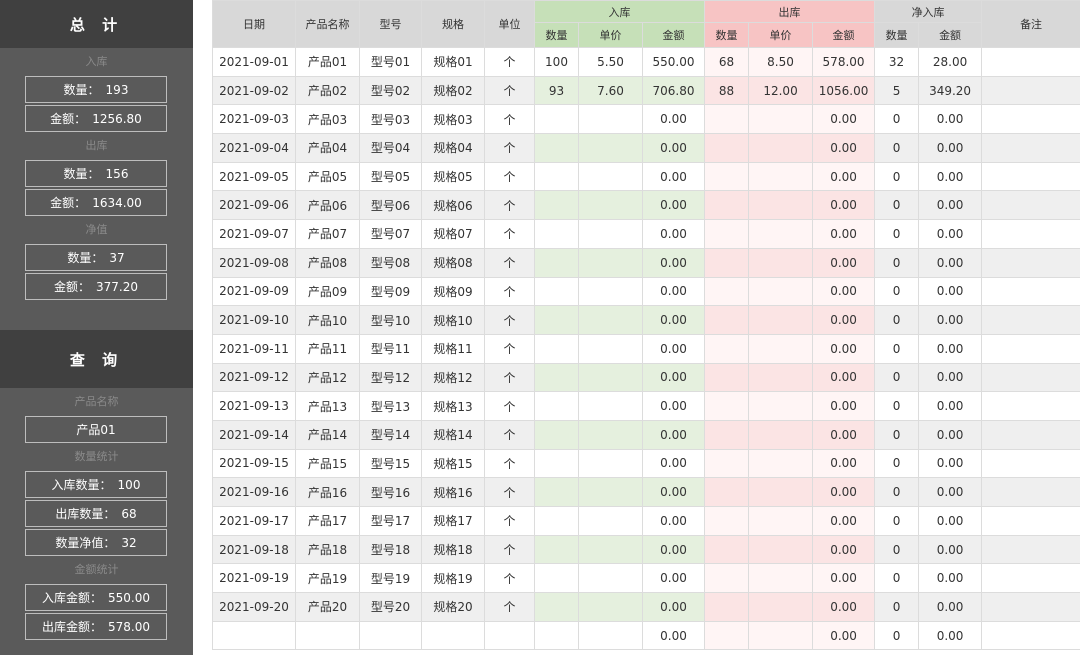 The height and width of the screenshot is (655, 1080). I want to click on cell-in-price: 7.60, so click(610, 90).